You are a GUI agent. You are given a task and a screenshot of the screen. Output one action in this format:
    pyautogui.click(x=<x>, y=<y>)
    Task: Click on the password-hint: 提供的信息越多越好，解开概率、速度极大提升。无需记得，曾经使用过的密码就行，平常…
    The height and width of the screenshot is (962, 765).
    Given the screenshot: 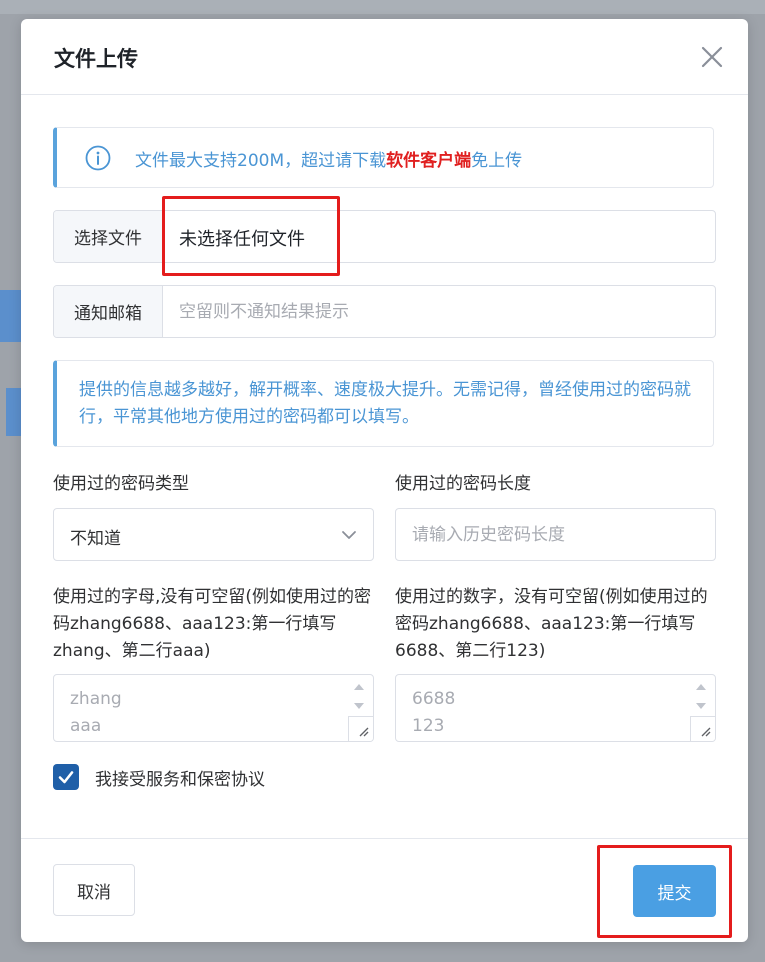 What is the action you would take?
    pyautogui.click(x=383, y=403)
    